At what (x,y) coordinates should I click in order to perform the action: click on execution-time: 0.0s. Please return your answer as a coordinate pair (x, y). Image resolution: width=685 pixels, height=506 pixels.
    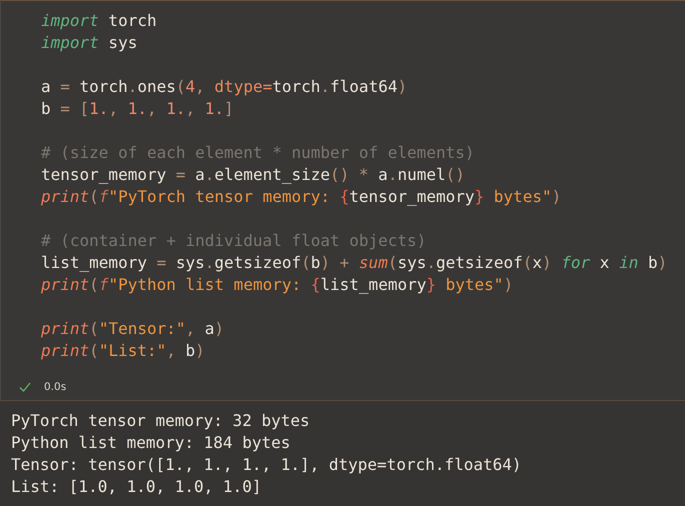
    Looking at the image, I should click on (55, 387).